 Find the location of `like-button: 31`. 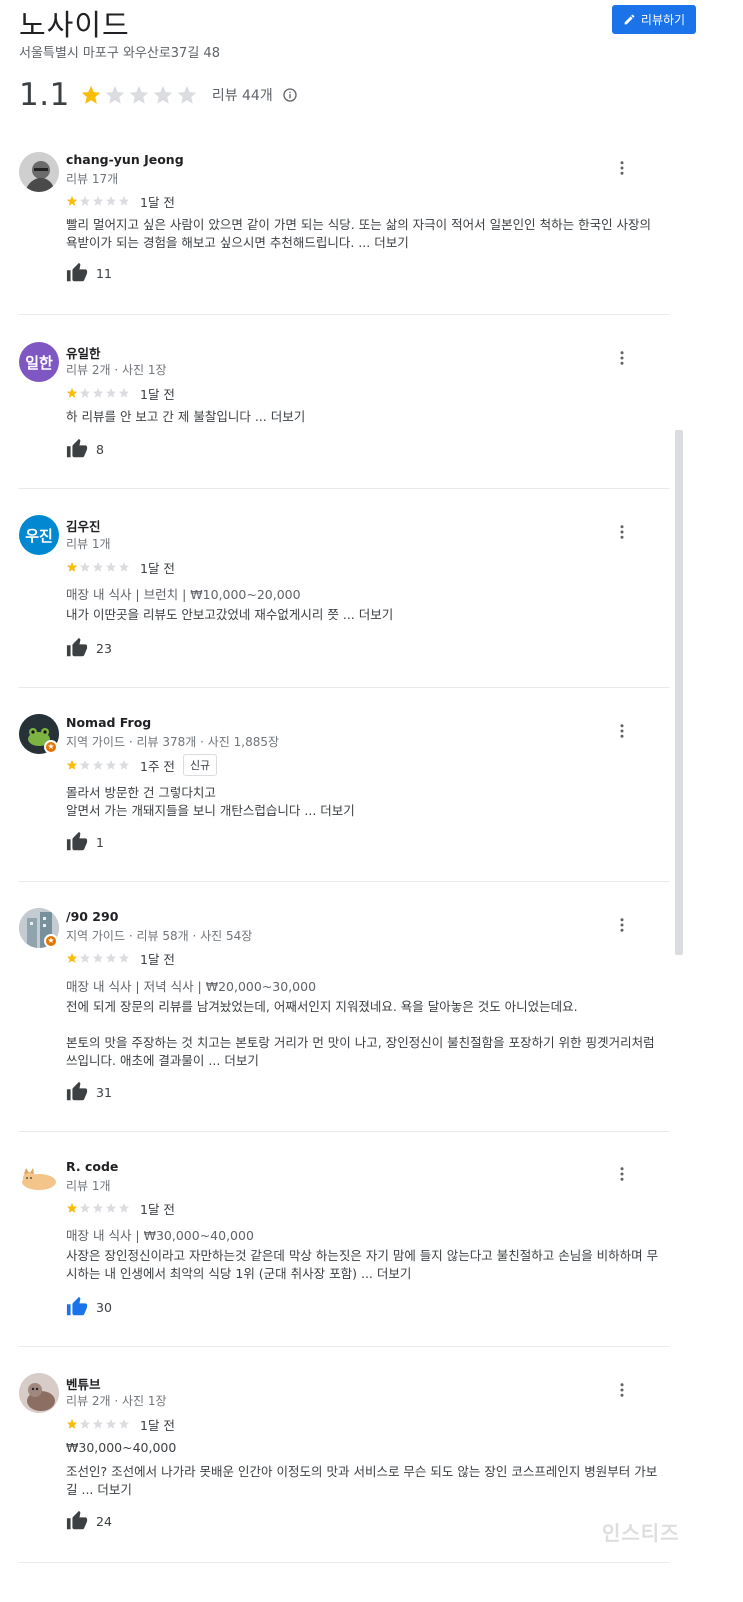

like-button: 31 is located at coordinates (89, 1092).